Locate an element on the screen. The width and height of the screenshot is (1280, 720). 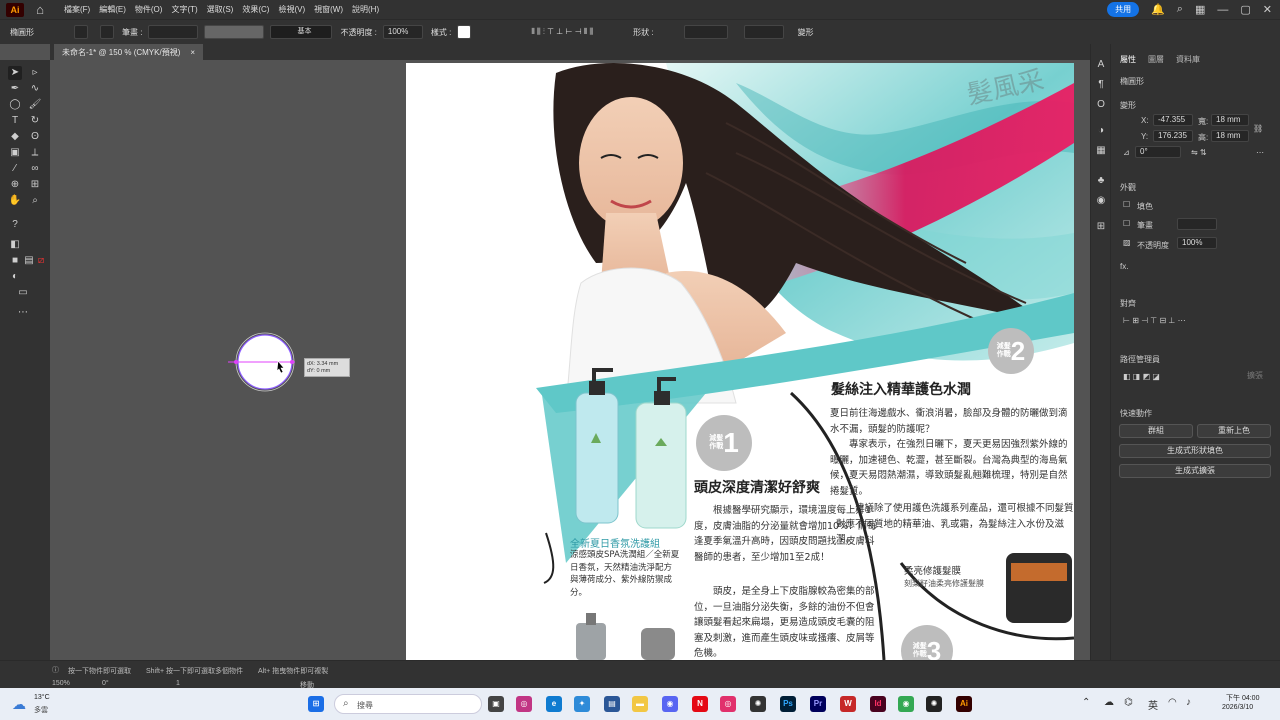
free-transform-tool-icon: ▣ is located at coordinates (15, 153).